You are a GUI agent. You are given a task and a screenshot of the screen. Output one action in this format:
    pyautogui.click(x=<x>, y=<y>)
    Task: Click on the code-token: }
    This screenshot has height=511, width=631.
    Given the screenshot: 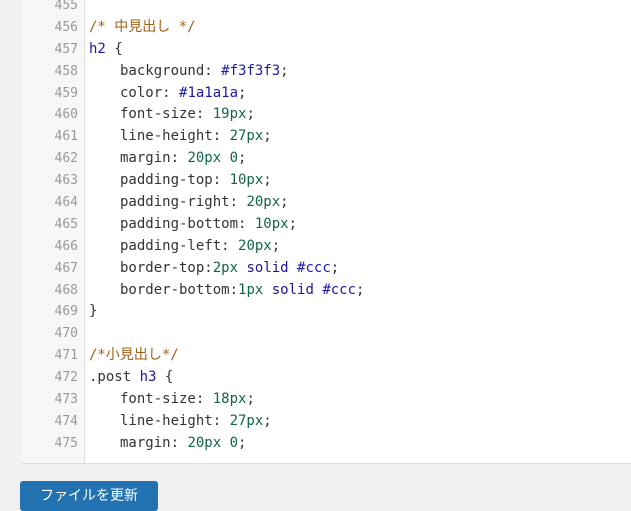 What is the action you would take?
    pyautogui.click(x=93, y=311)
    